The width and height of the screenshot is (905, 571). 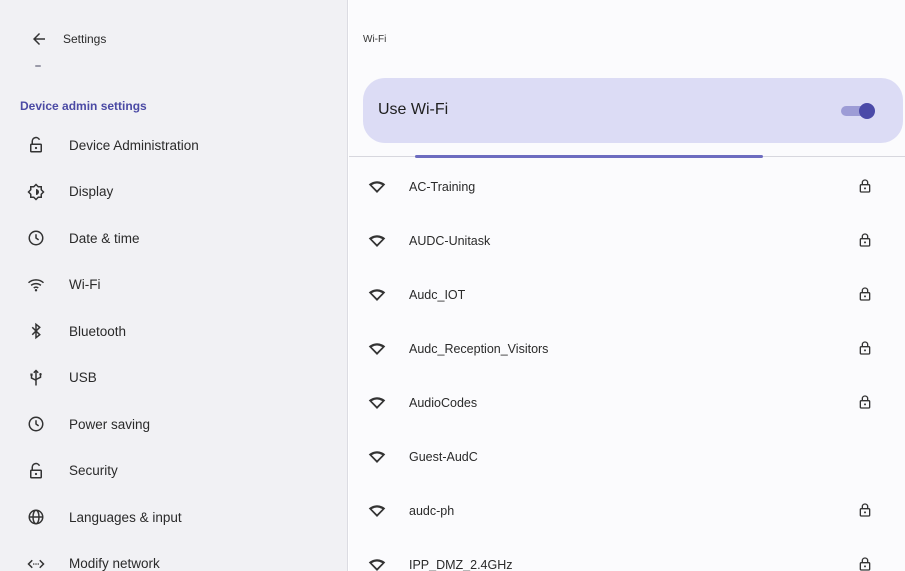 I want to click on bluetooth-icon, so click(x=36, y=331).